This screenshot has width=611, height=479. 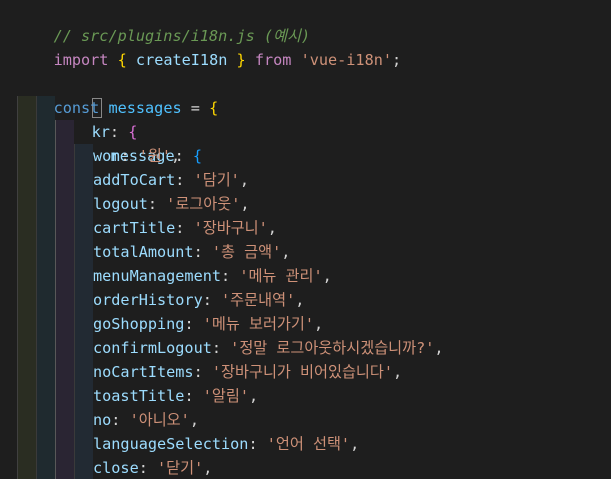 What do you see at coordinates (136, 156) in the screenshot?
I see `code-line-entry: won: '원',` at bounding box center [136, 156].